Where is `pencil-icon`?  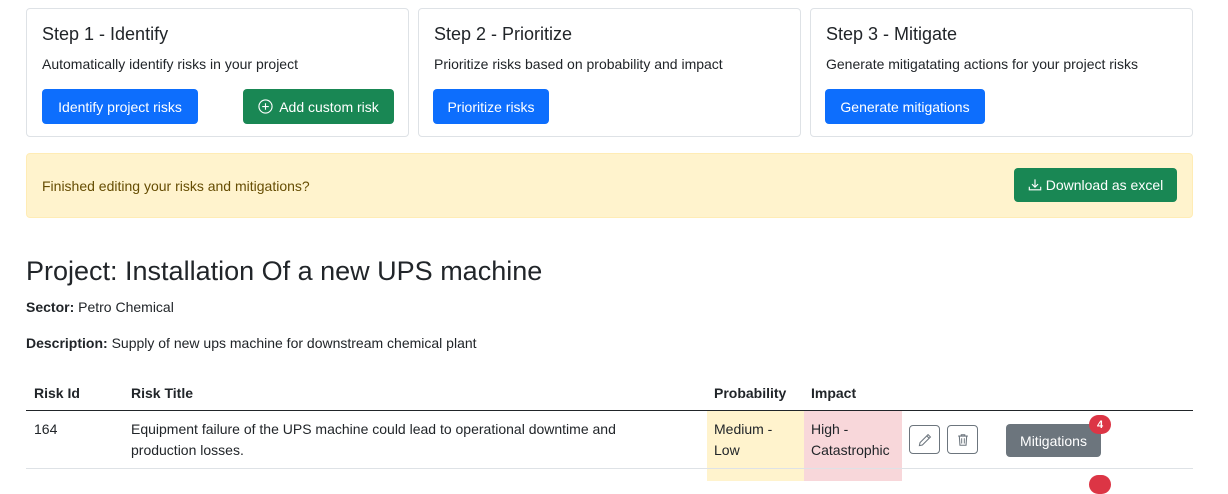 pencil-icon is located at coordinates (924, 439).